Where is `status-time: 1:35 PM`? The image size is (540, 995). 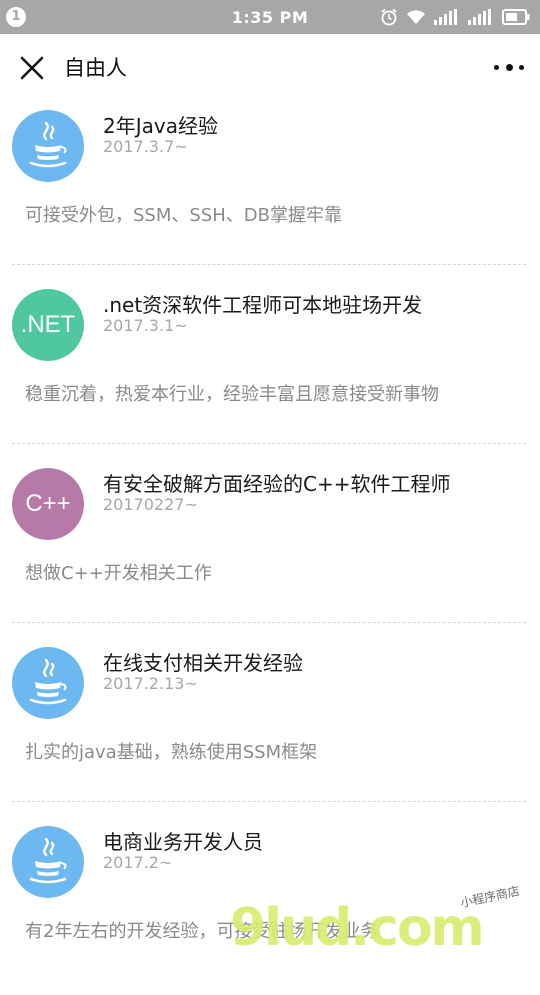 status-time: 1:35 PM is located at coordinates (270, 17).